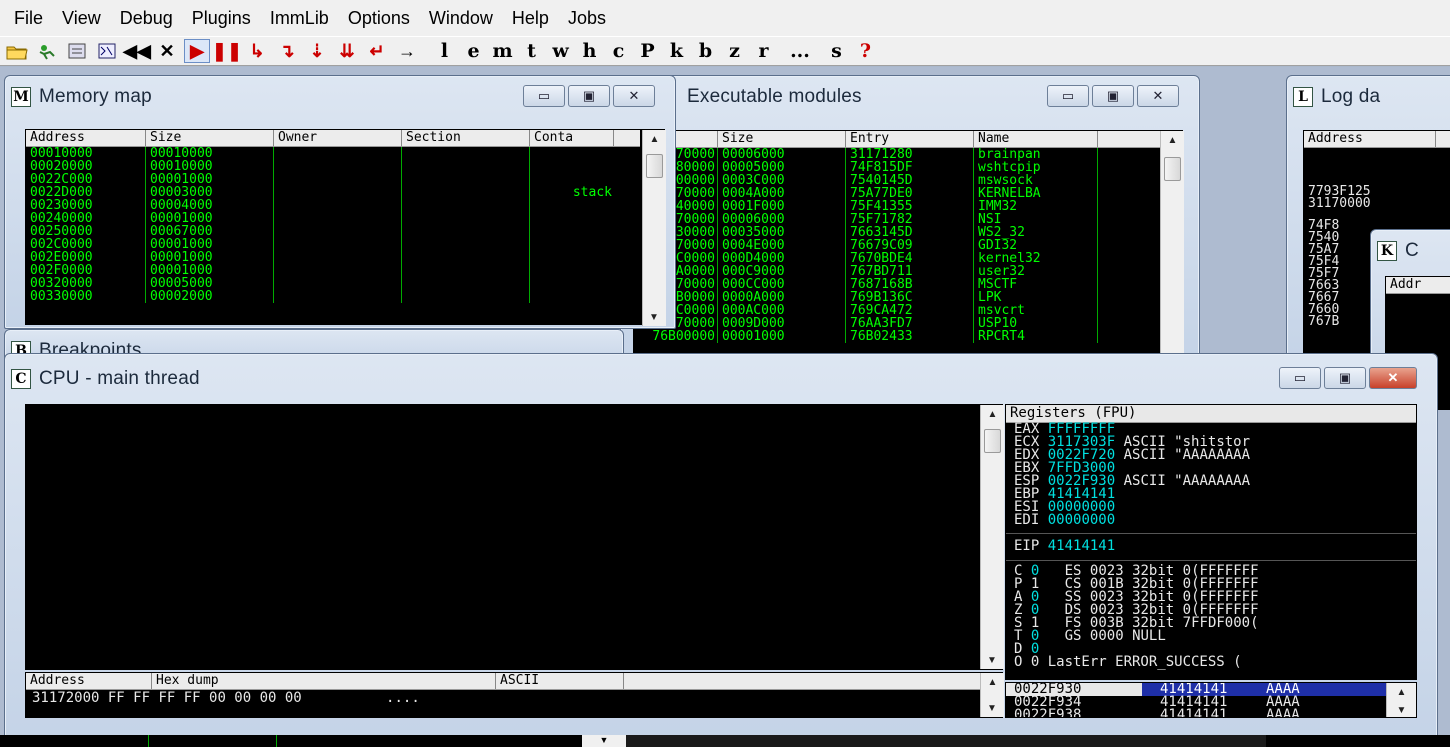 The width and height of the screenshot is (1450, 747). I want to click on restart-icon, so click(47, 51).